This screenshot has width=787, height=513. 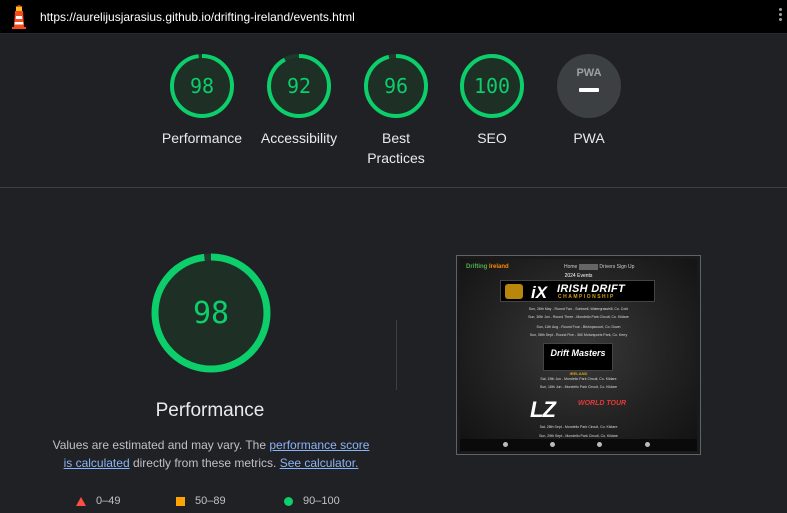 I want to click on gauge-score: 92, so click(x=299, y=86).